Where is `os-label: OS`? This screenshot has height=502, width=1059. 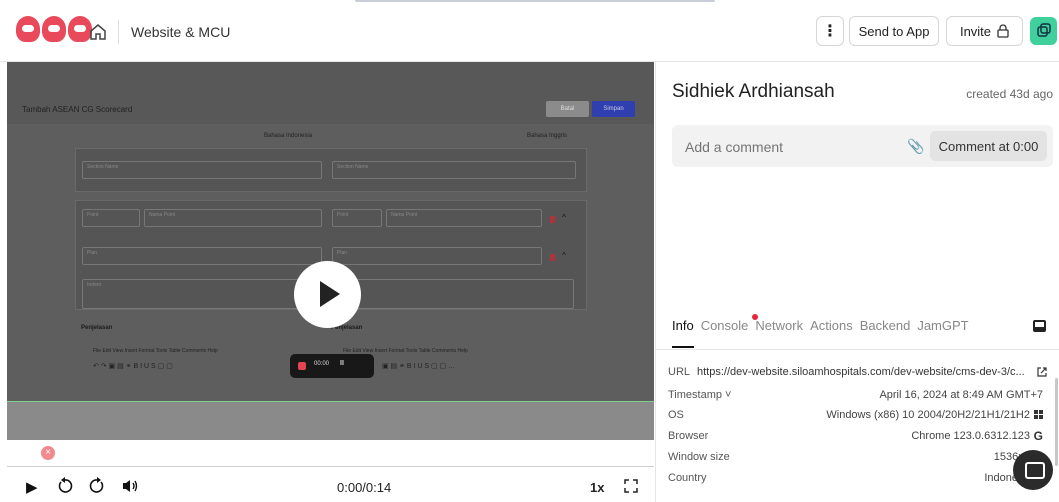 os-label: OS is located at coordinates (676, 415).